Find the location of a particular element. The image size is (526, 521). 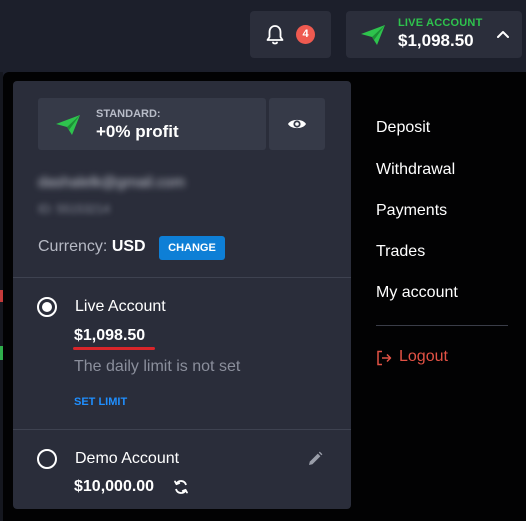

notification-count-badge: 4 is located at coordinates (305, 34).